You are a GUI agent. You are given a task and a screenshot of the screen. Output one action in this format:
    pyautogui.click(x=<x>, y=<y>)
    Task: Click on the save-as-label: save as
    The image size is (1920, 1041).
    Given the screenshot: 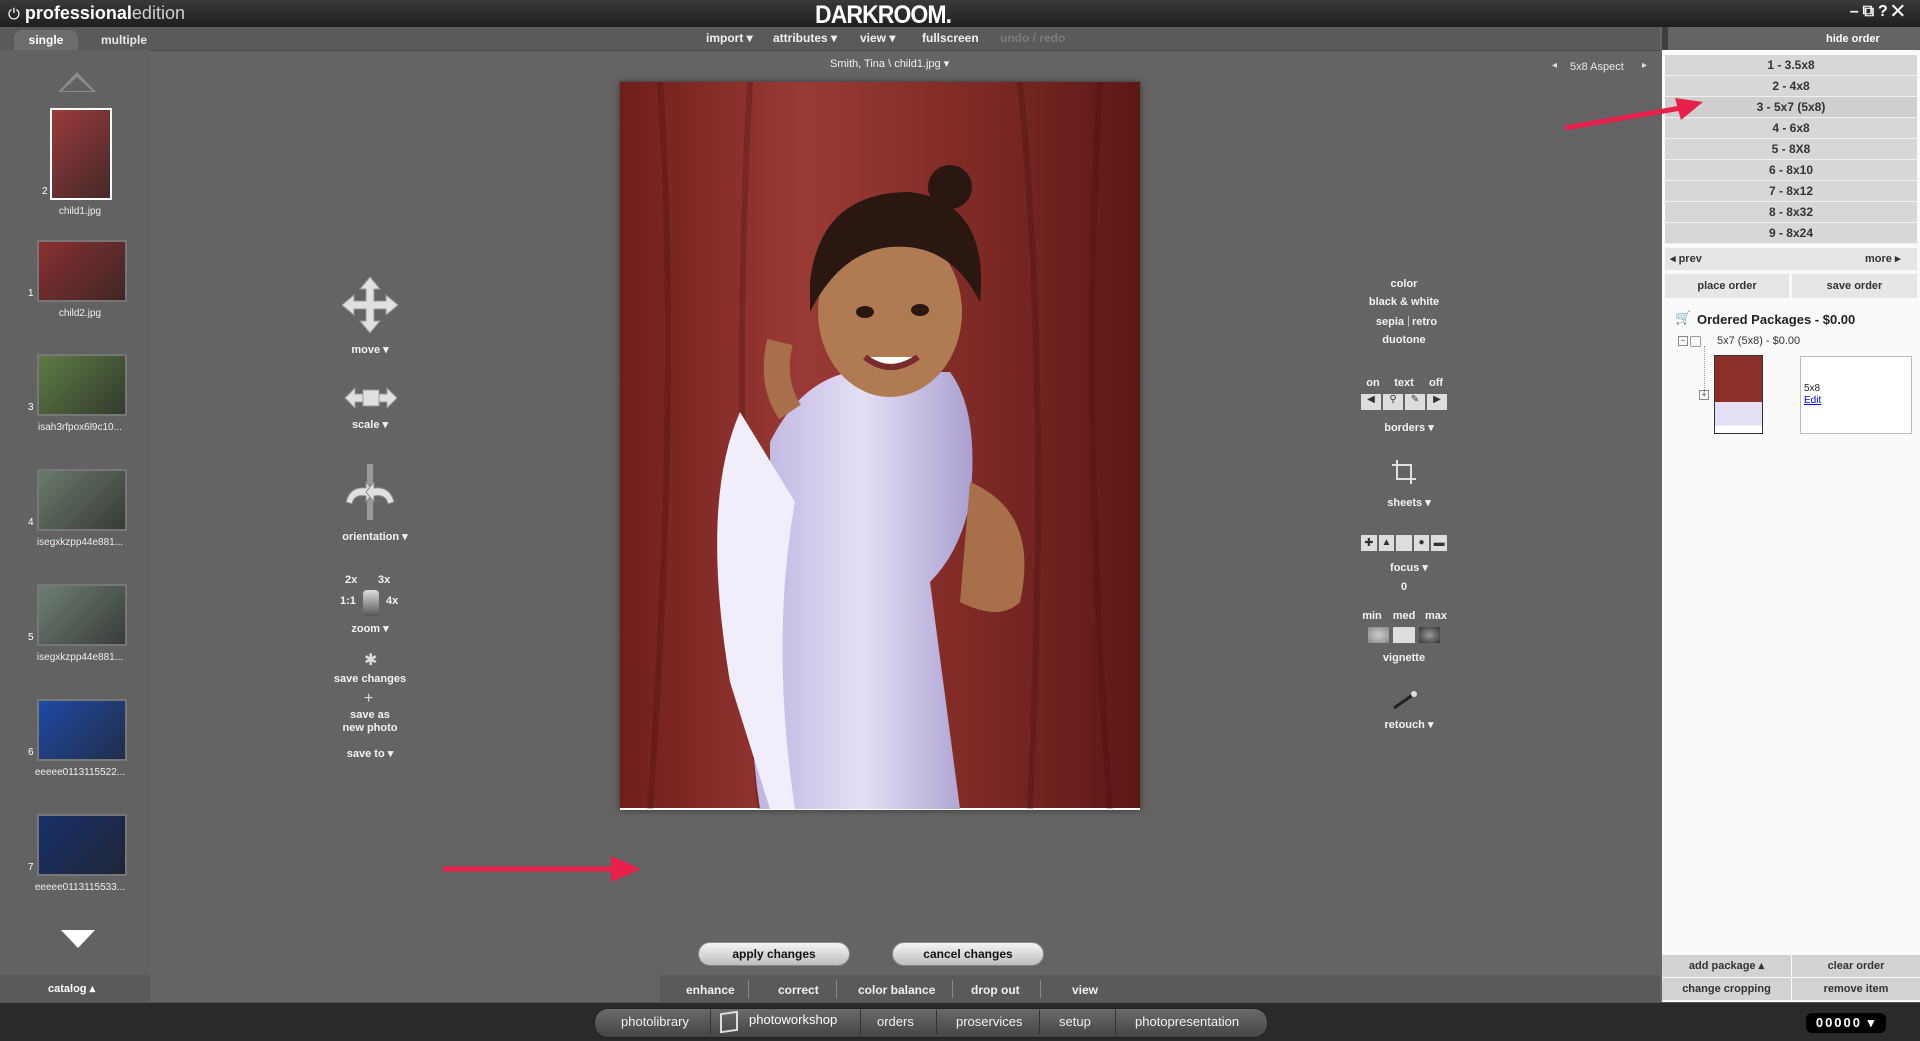 What is the action you would take?
    pyautogui.click(x=370, y=715)
    